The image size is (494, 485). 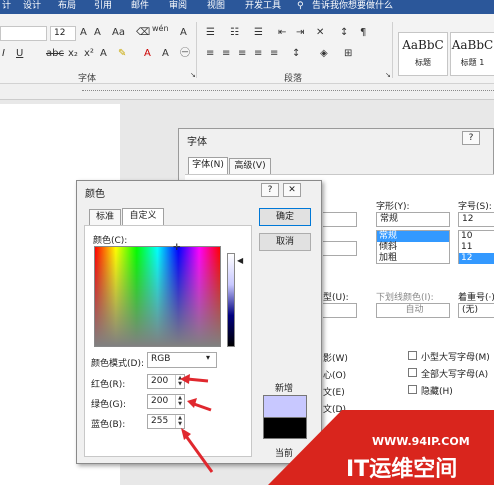 I want to click on blue-arrowhead-icon, so click(x=186, y=434).